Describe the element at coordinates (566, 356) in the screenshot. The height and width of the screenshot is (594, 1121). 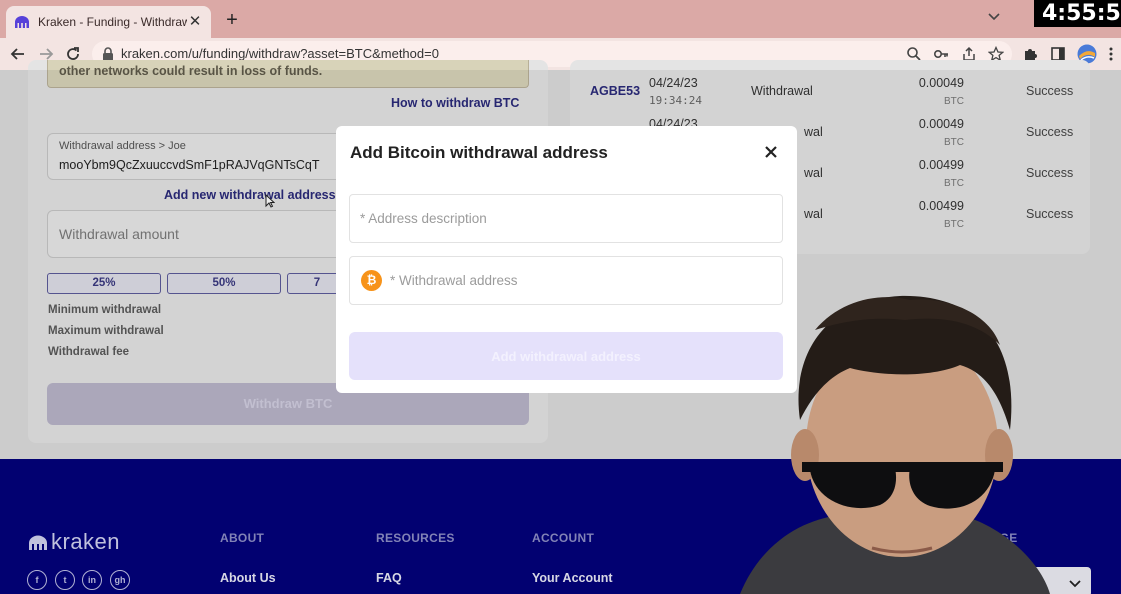
I see `add-withdrawal-address-button: Add withdrawal address` at that location.